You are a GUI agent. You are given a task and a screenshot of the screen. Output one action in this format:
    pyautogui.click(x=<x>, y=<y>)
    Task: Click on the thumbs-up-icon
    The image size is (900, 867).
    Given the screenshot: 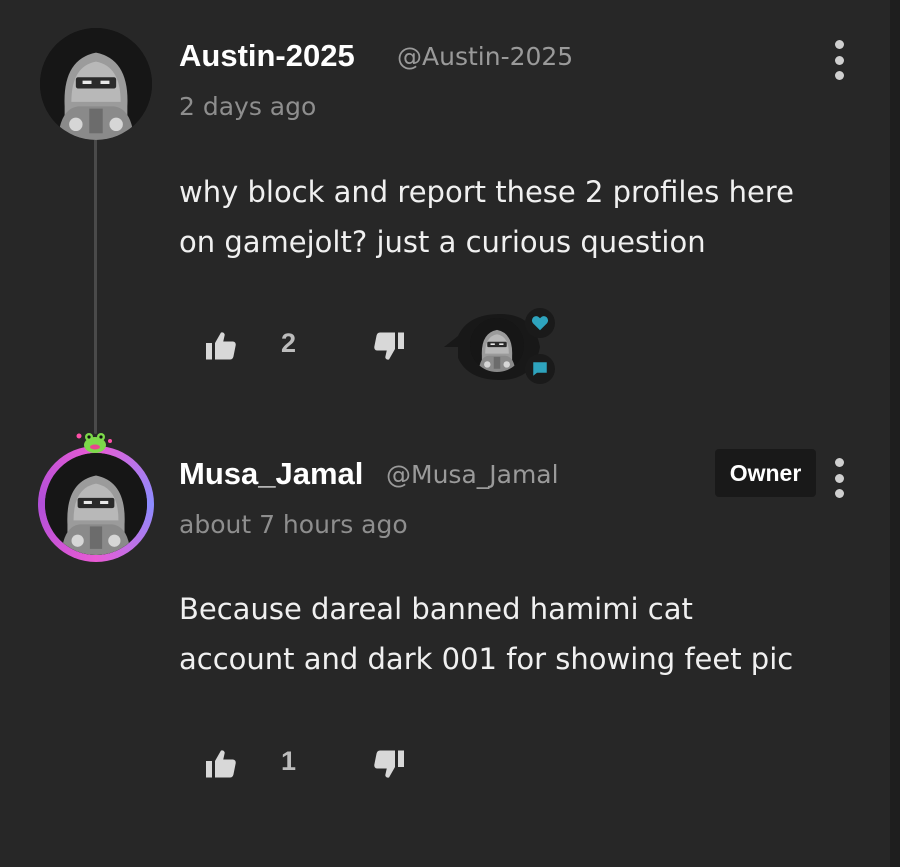 What is the action you would take?
    pyautogui.click(x=221, y=764)
    